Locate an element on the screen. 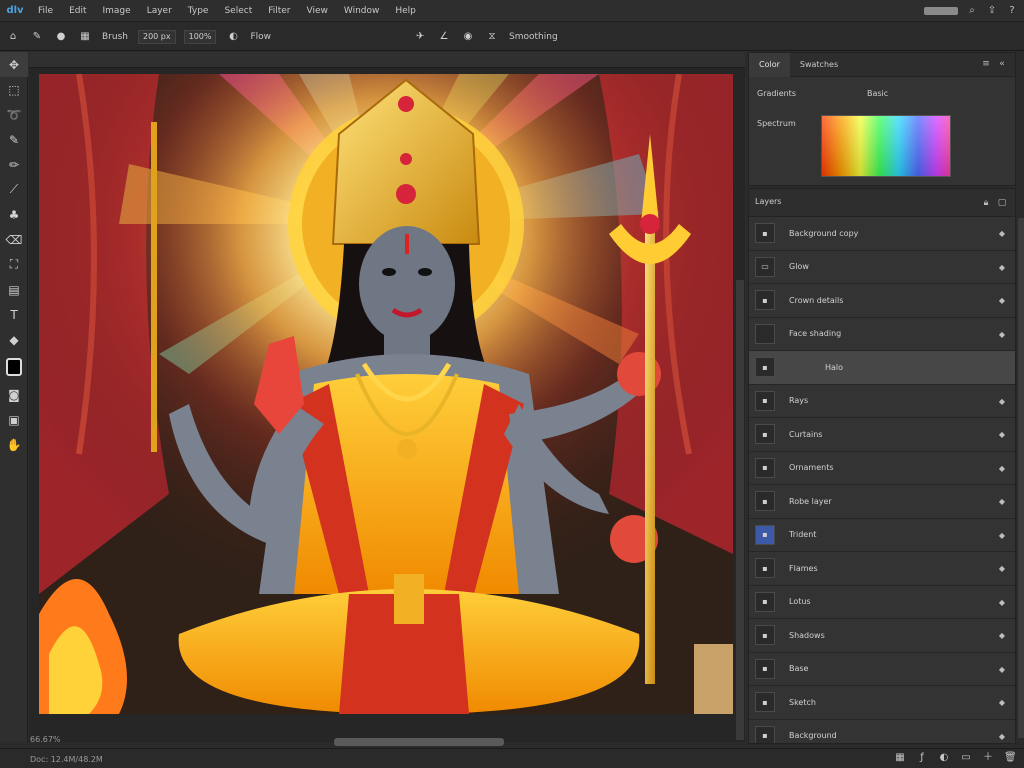  menu-filter: Filter is located at coordinates (279, 11).